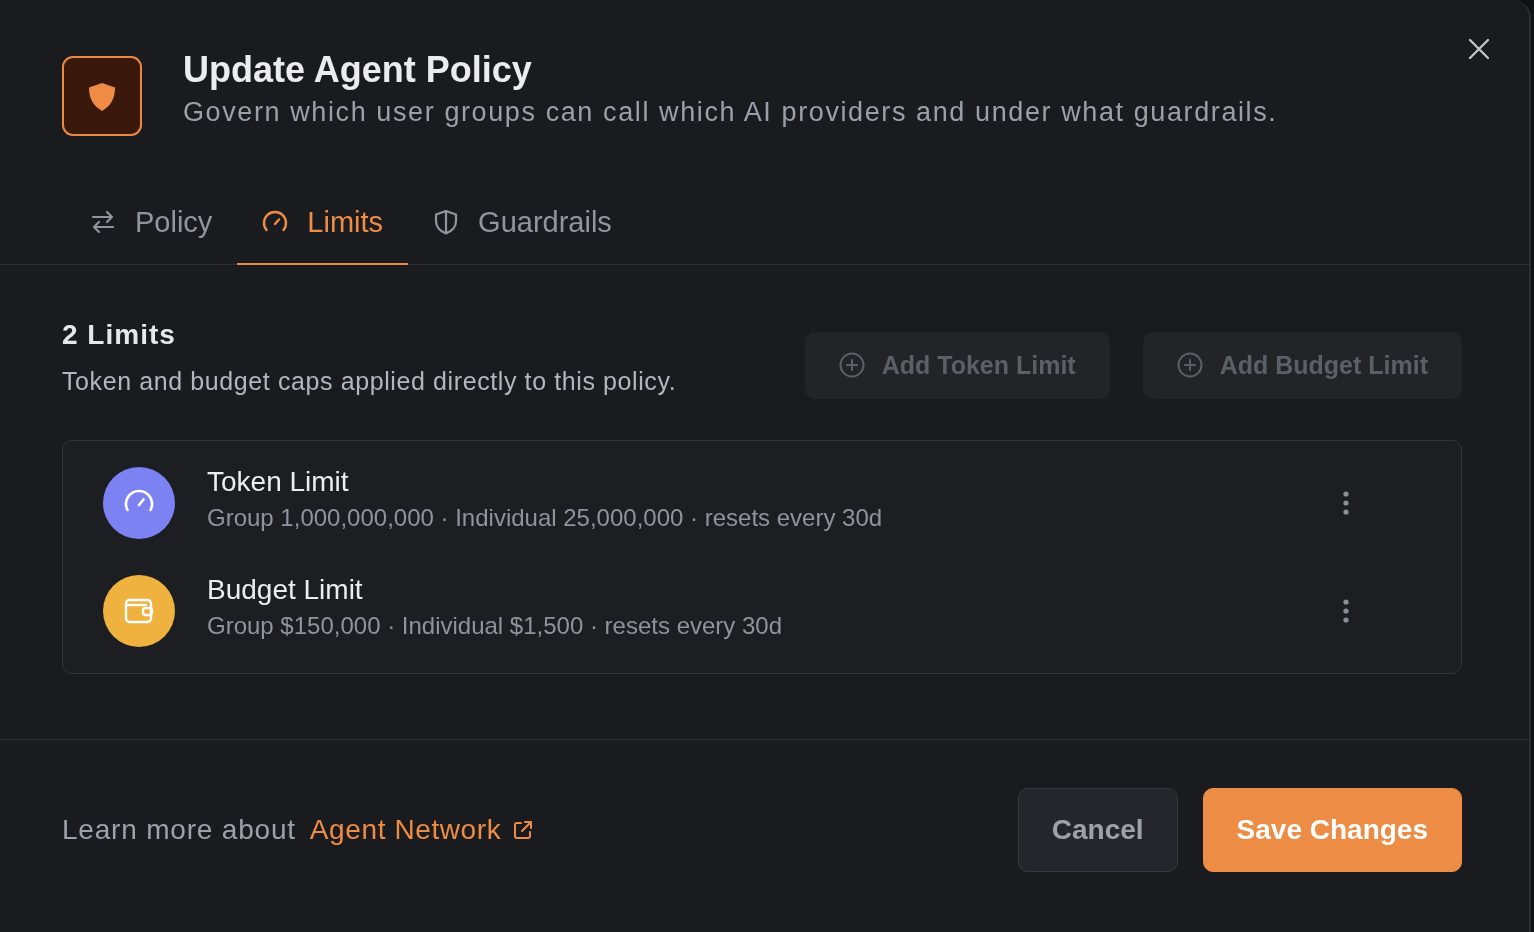  What do you see at coordinates (369, 381) in the screenshot?
I see `section-description: Token and budget caps applied directly to this policy.` at bounding box center [369, 381].